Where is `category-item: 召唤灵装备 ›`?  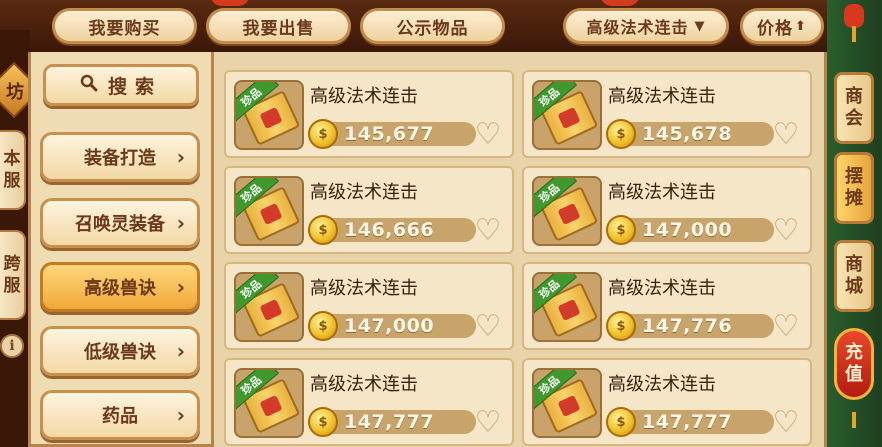 category-item: 召唤灵装备 › is located at coordinates (120, 223).